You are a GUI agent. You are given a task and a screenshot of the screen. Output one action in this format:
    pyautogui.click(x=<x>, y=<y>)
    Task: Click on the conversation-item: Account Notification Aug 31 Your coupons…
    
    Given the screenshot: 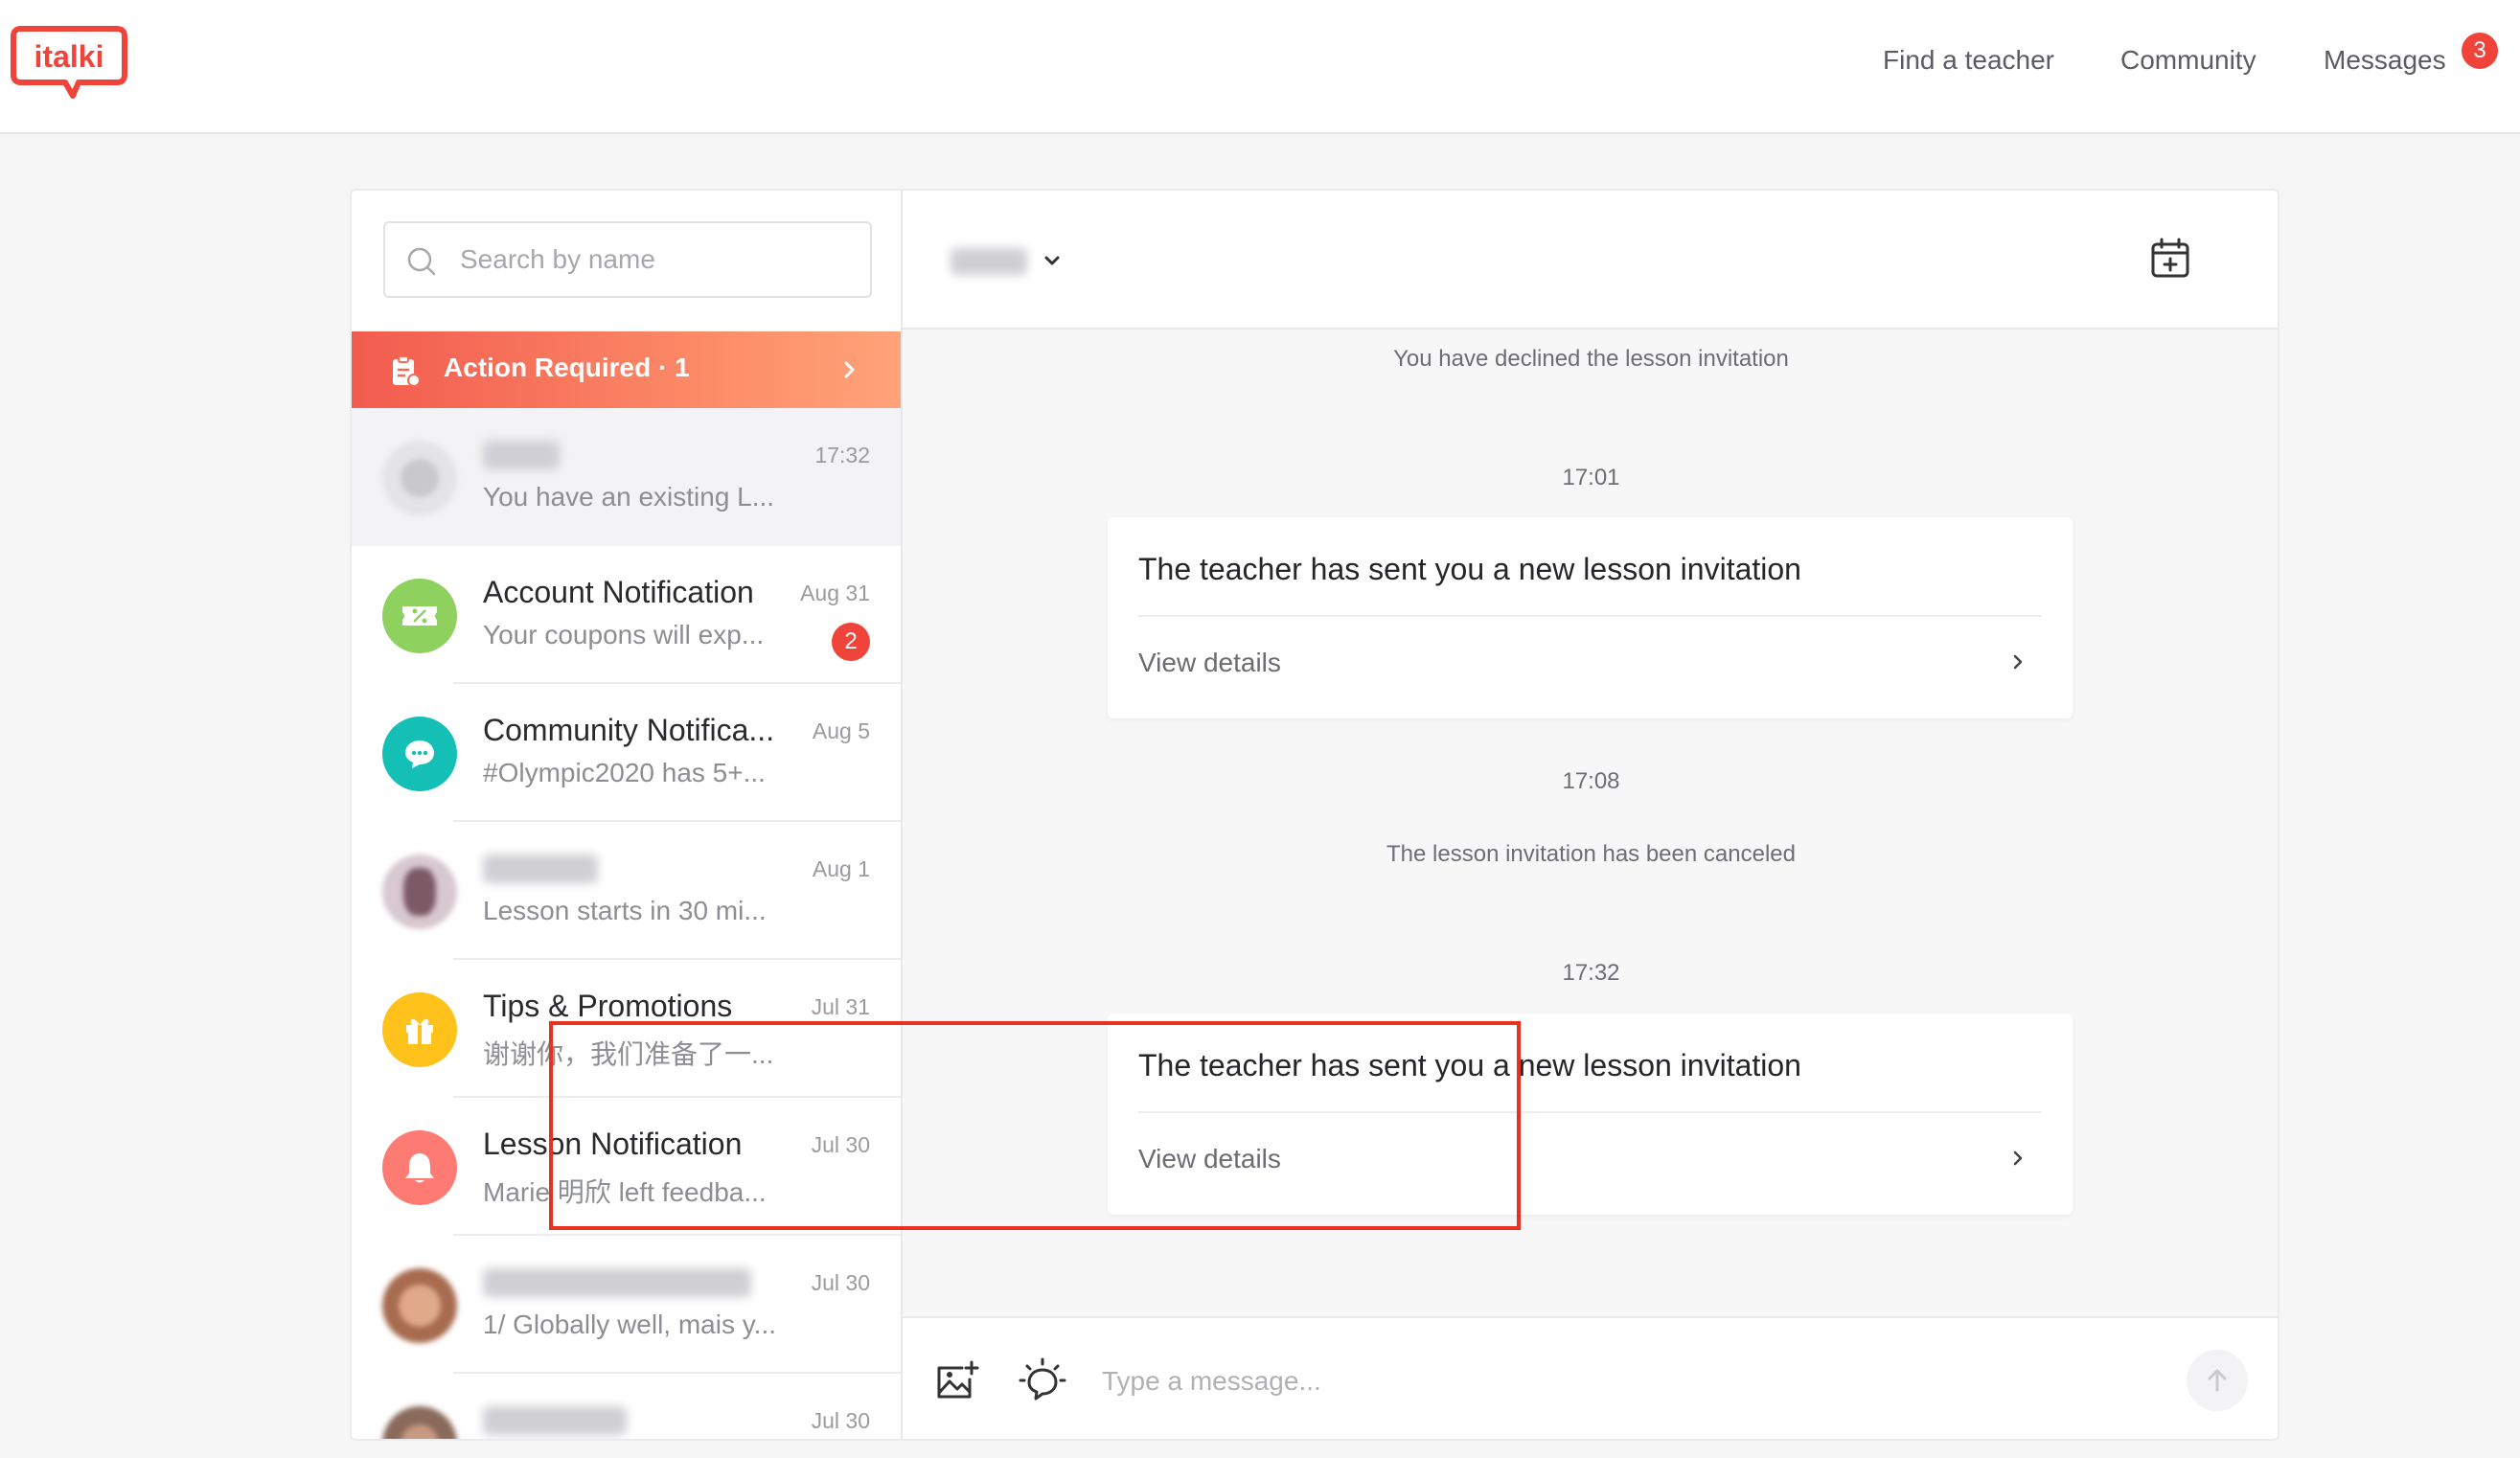 What is the action you would take?
    pyautogui.click(x=626, y=615)
    